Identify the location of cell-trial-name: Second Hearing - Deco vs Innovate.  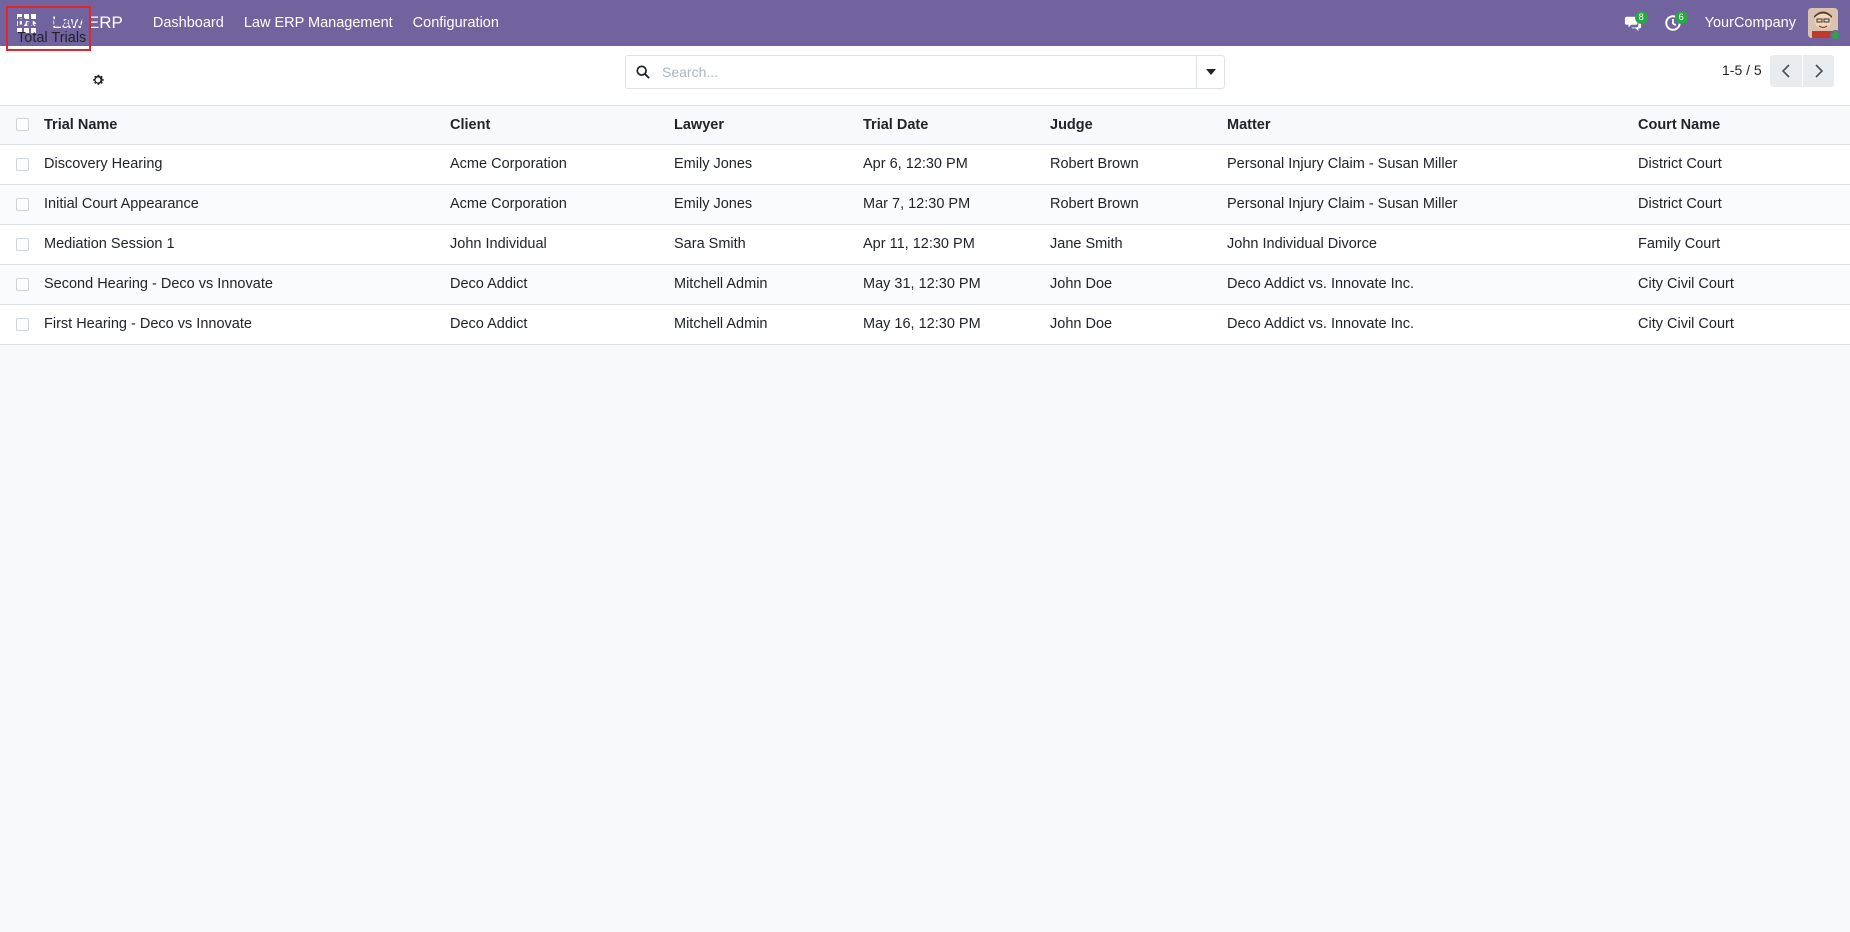
(158, 284).